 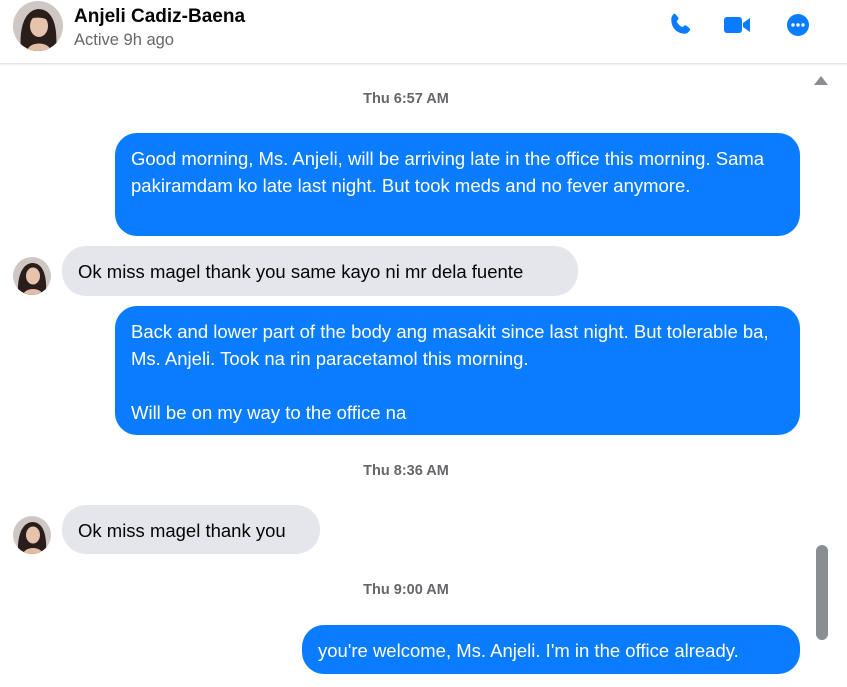 I want to click on video-camera-icon, so click(x=737, y=25).